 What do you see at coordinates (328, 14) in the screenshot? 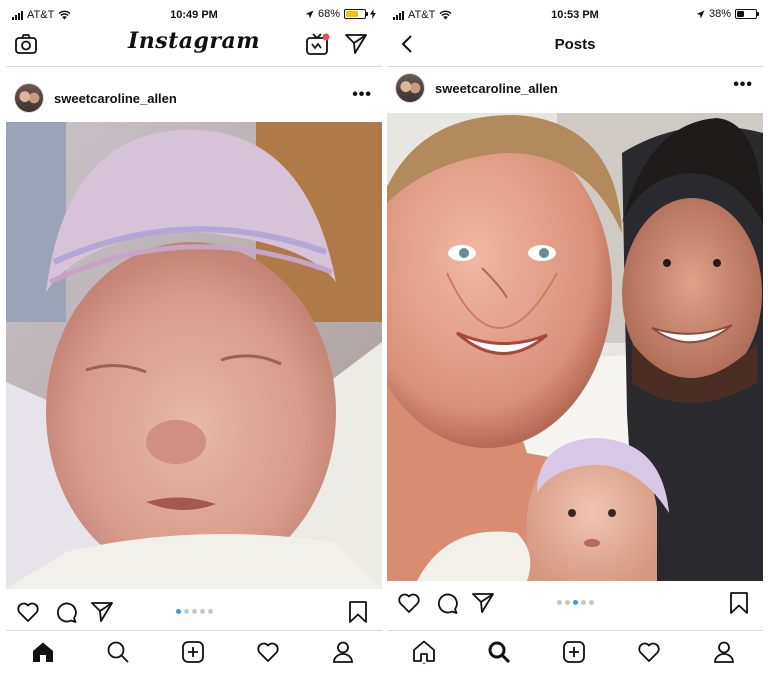
I see `battery-percent: 68%` at bounding box center [328, 14].